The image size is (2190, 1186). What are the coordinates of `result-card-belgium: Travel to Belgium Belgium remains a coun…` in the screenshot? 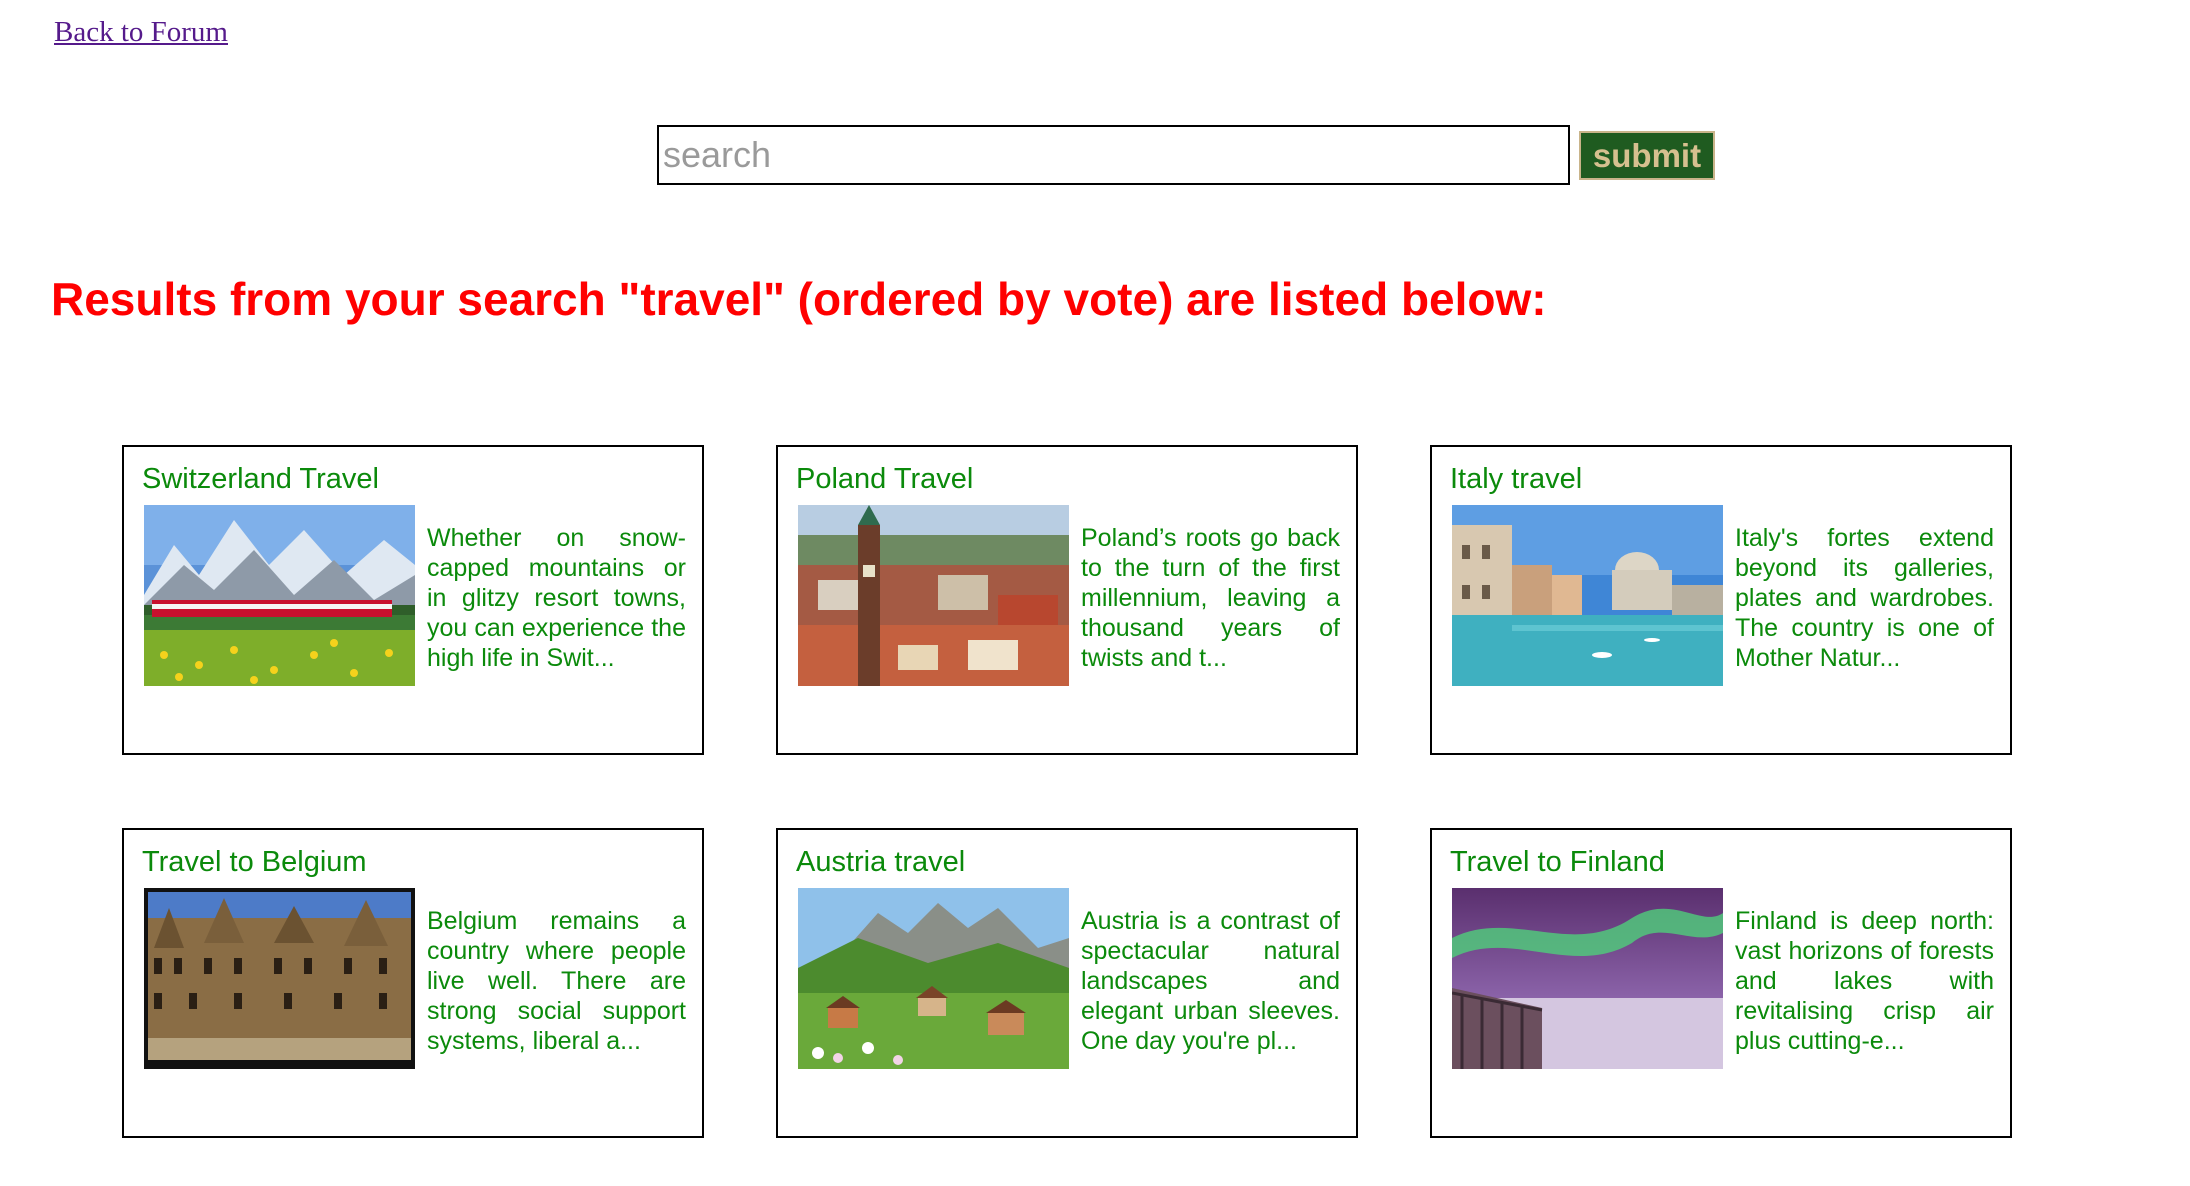 It's located at (413, 983).